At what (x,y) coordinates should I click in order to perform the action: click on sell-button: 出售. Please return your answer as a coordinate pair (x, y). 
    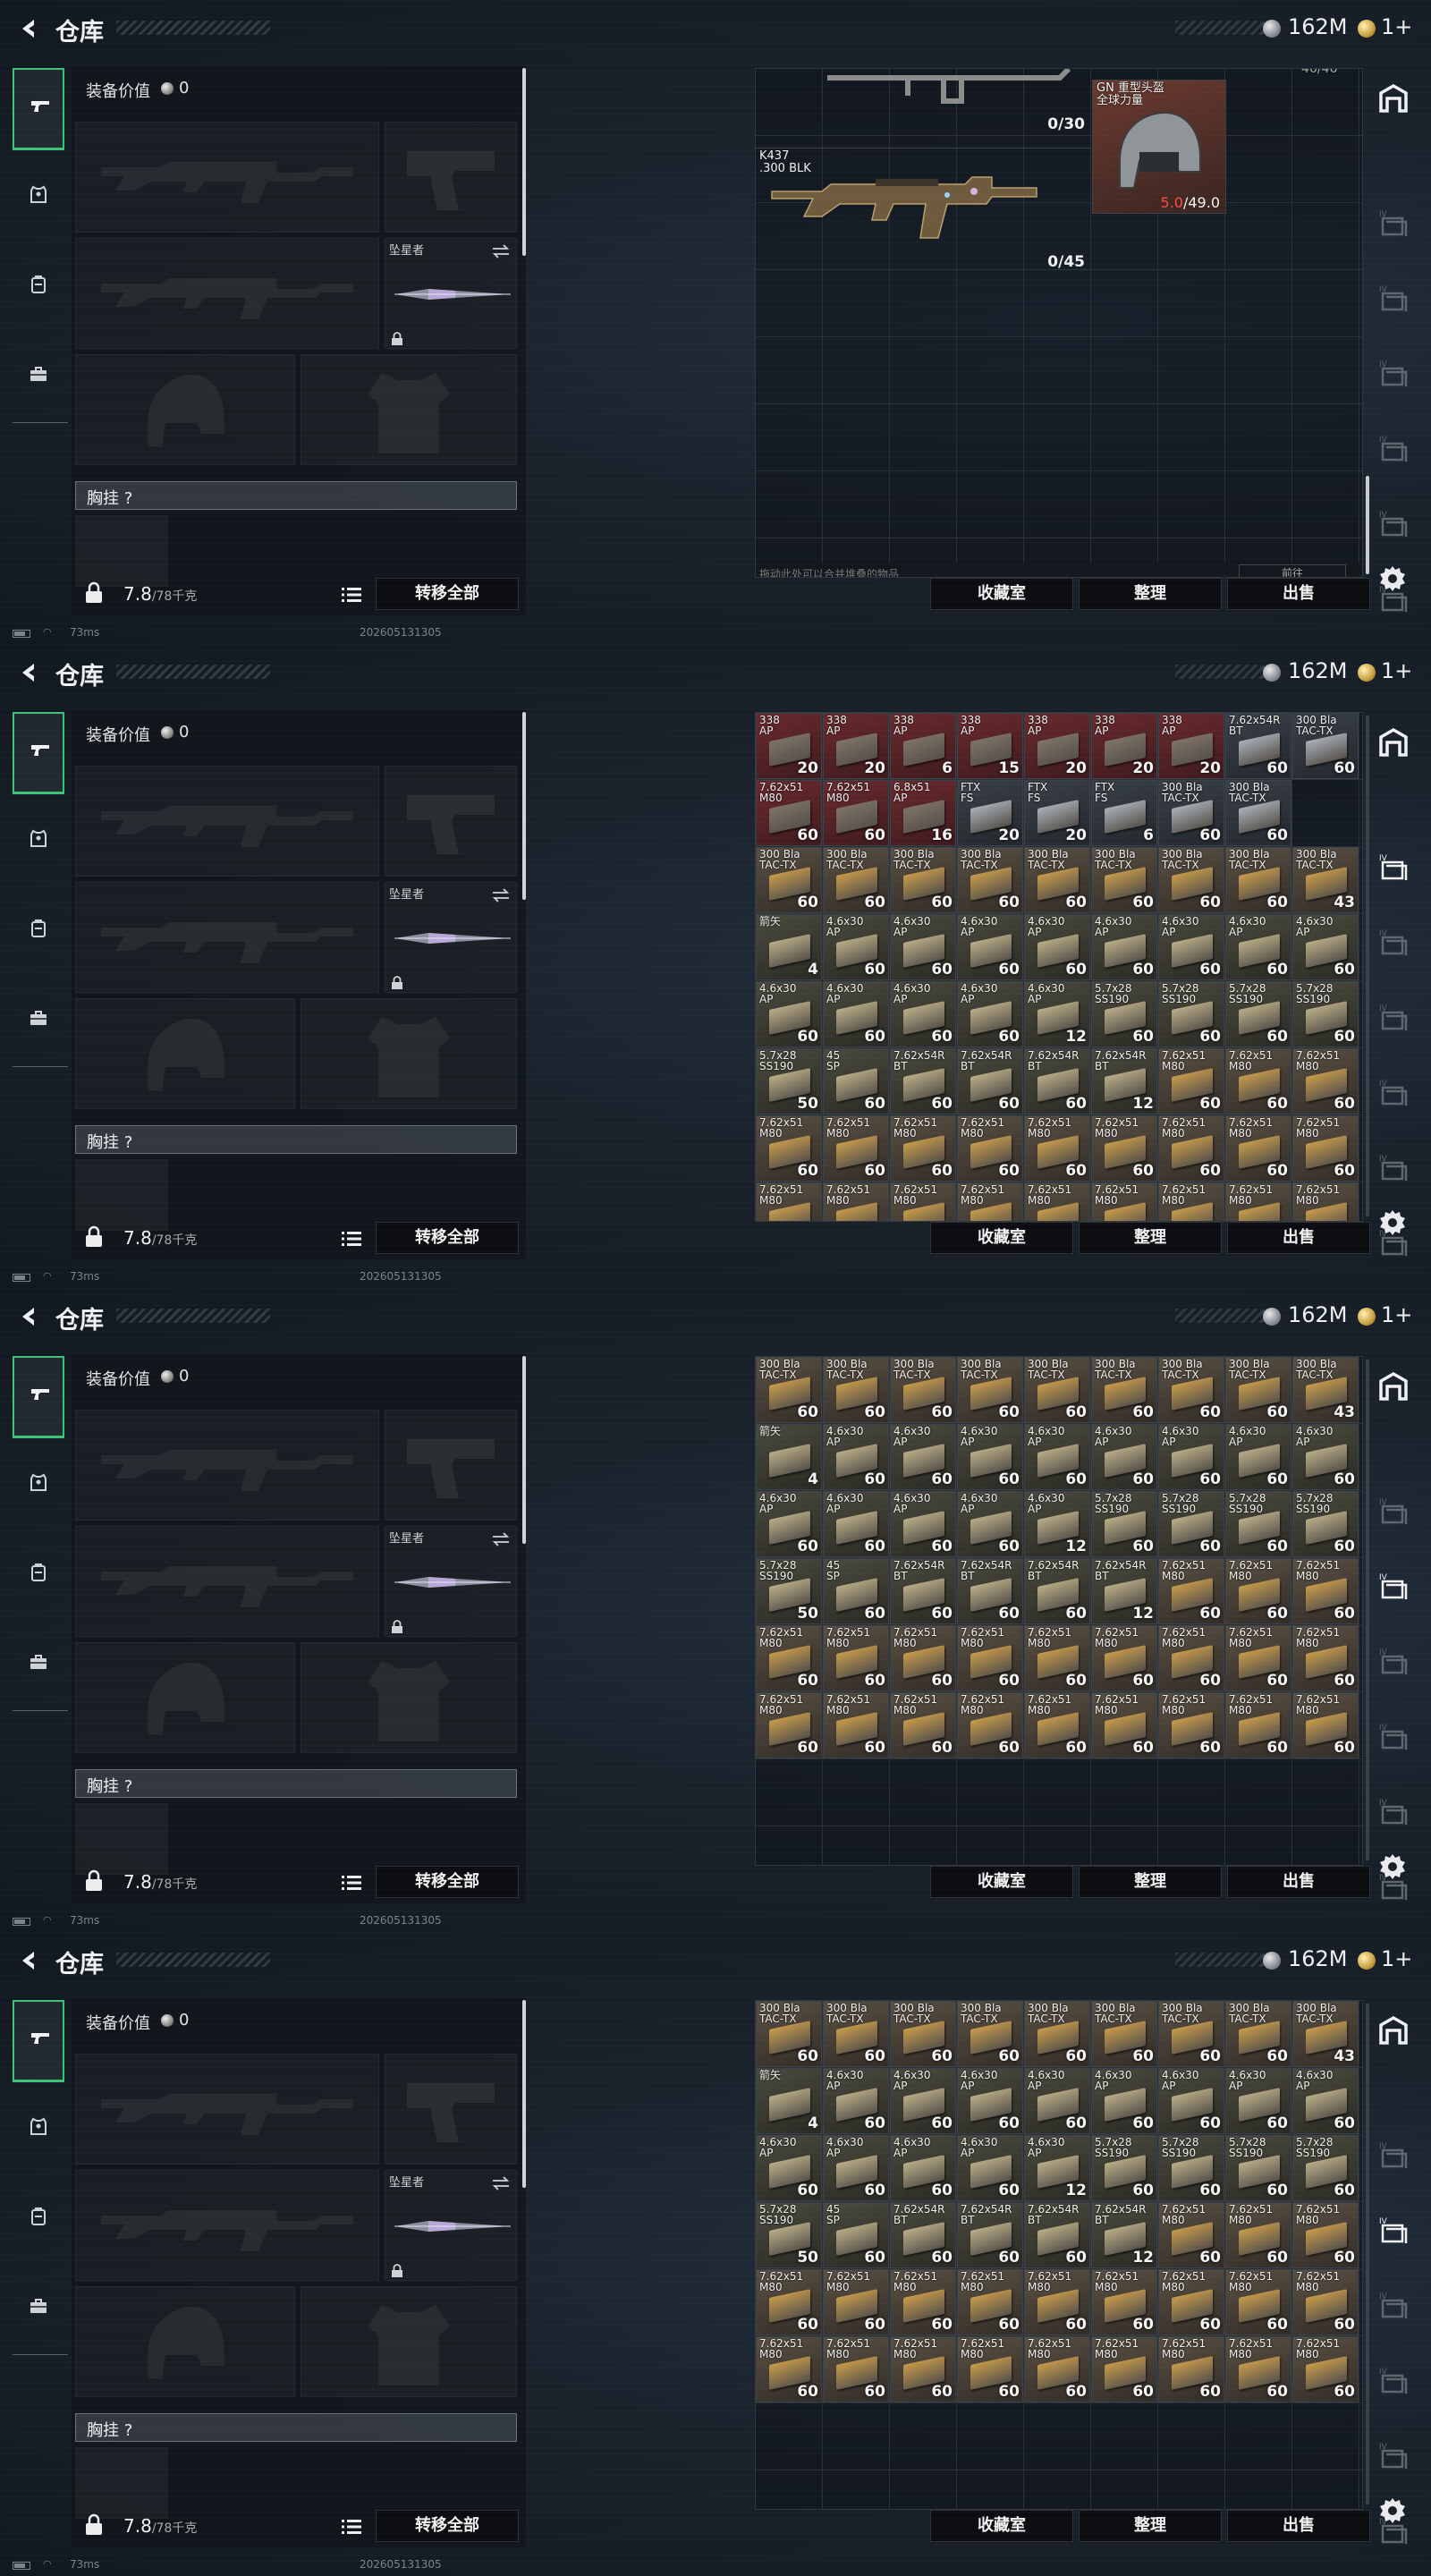
    Looking at the image, I should click on (1299, 1882).